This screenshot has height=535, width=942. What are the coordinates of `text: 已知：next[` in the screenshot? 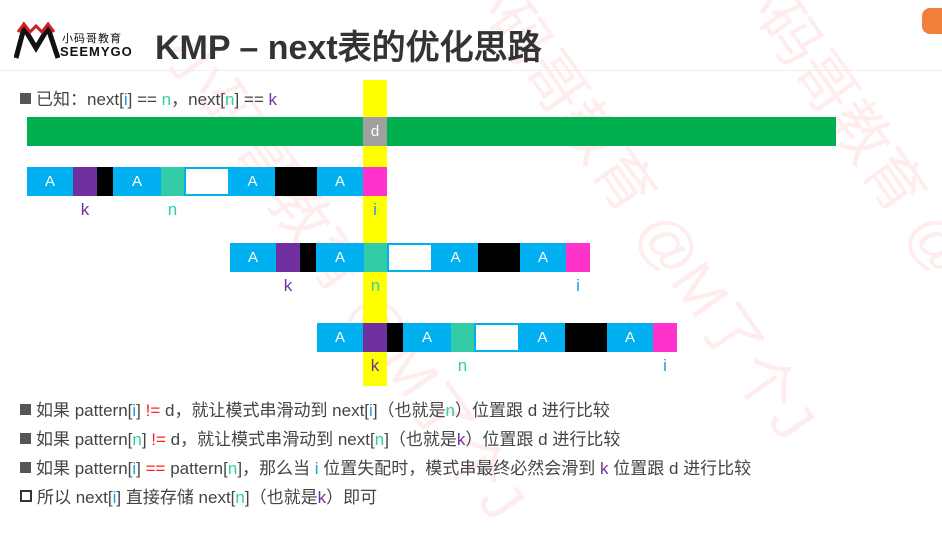 It's located at (80, 99).